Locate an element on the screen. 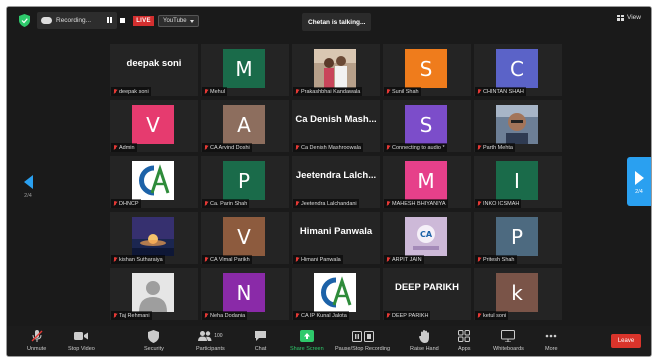 The width and height of the screenshot is (658, 363). participant-tile: Jeetendra Lalch... Jeetendra Lalchandani is located at coordinates (336, 182).